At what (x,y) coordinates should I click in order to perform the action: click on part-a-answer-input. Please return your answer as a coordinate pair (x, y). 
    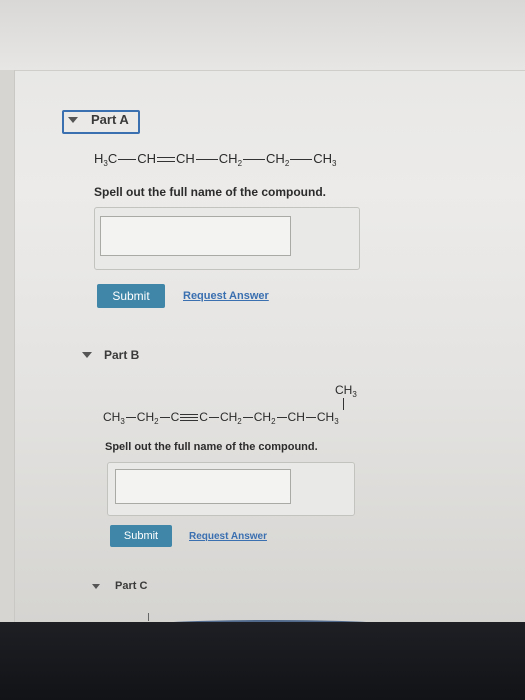
    Looking at the image, I should click on (195, 236).